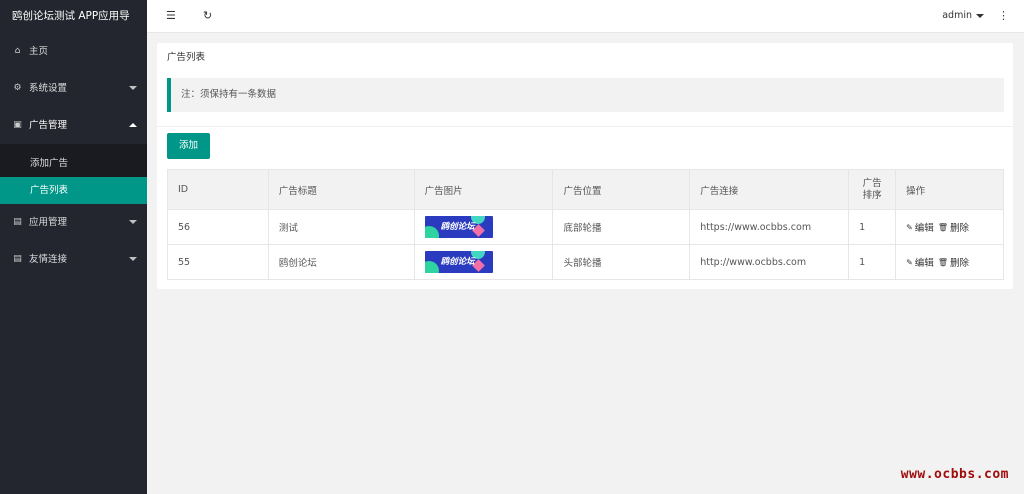  Describe the element at coordinates (73, 125) in the screenshot. I see `sidebar-item-ad-management: ▣ 广告管理` at that location.